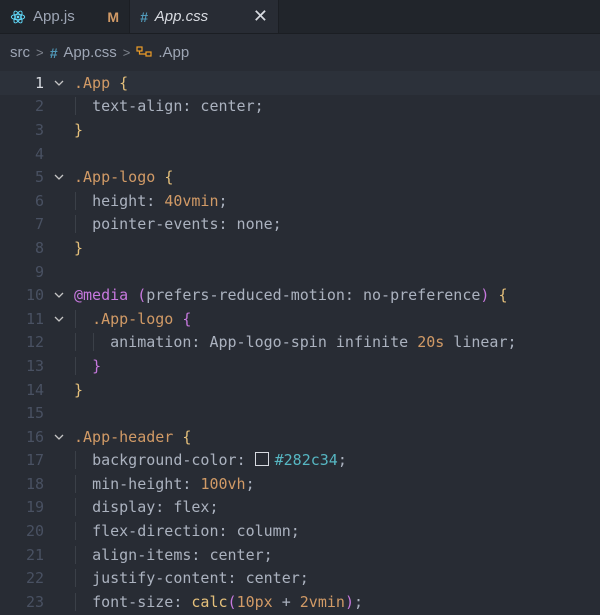  Describe the element at coordinates (300, 17) in the screenshot. I see `editor-tab-bar: App.js M # App.css ✕` at that location.